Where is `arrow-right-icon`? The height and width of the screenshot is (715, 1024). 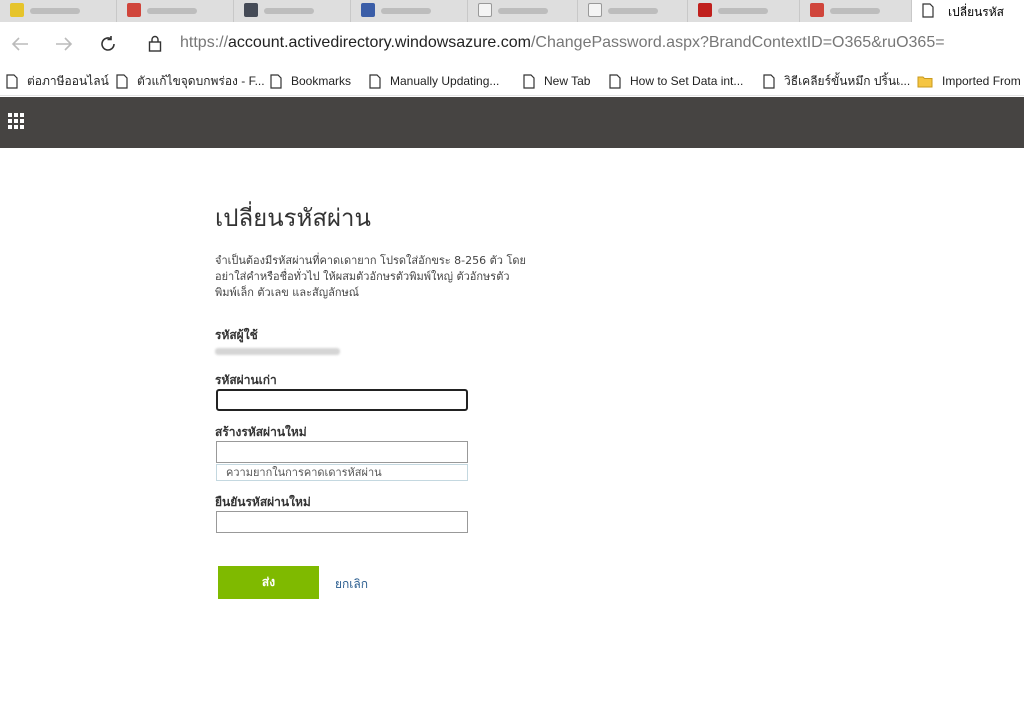 arrow-right-icon is located at coordinates (64, 44).